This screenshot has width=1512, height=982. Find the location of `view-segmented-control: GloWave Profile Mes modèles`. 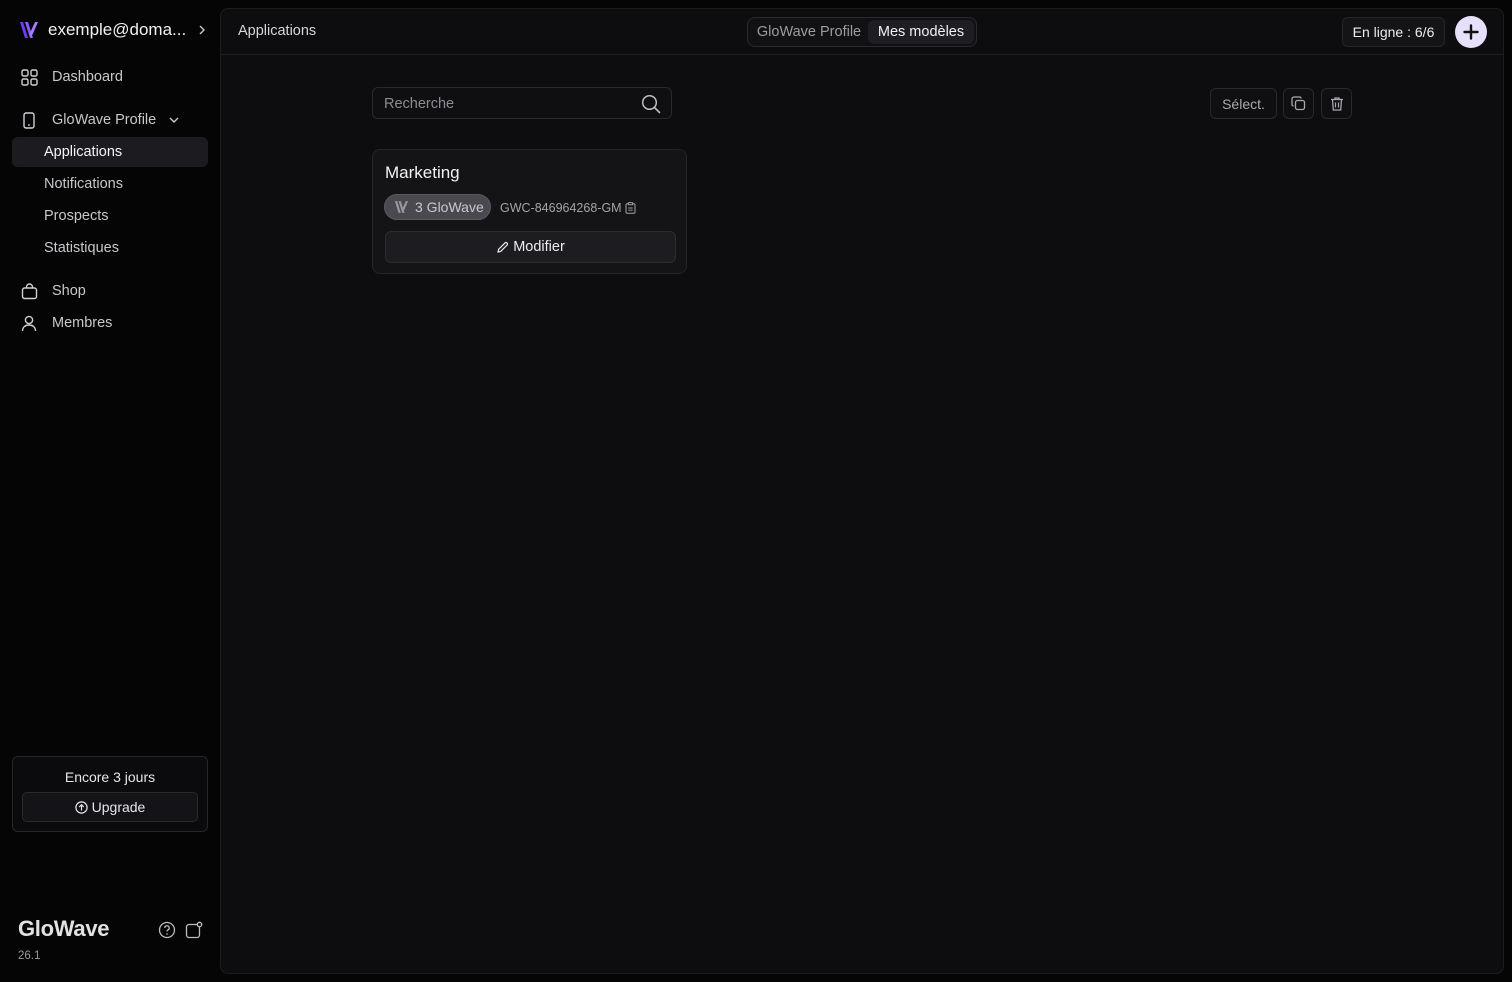

view-segmented-control: GloWave Profile Mes modèles is located at coordinates (862, 32).